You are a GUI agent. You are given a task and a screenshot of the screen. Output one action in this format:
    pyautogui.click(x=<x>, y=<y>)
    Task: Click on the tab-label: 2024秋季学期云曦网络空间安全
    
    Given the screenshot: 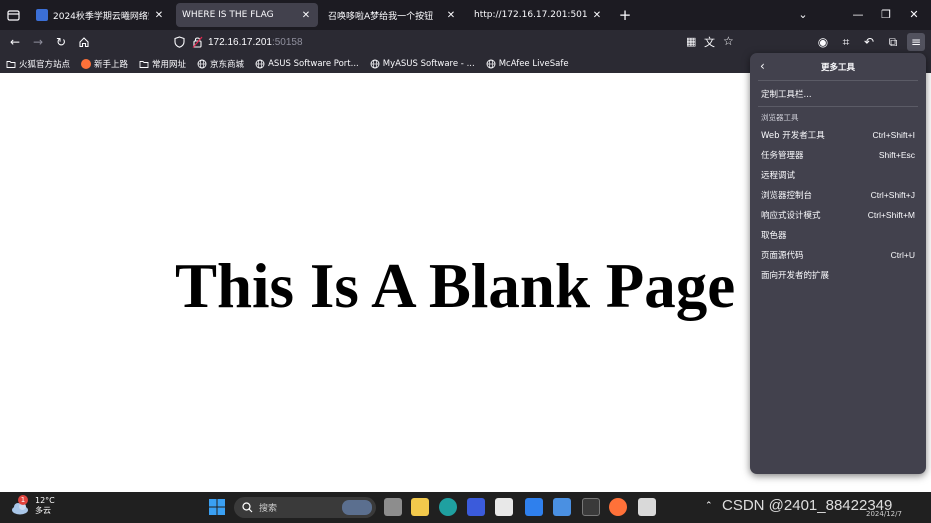 What is the action you would take?
    pyautogui.click(x=101, y=16)
    